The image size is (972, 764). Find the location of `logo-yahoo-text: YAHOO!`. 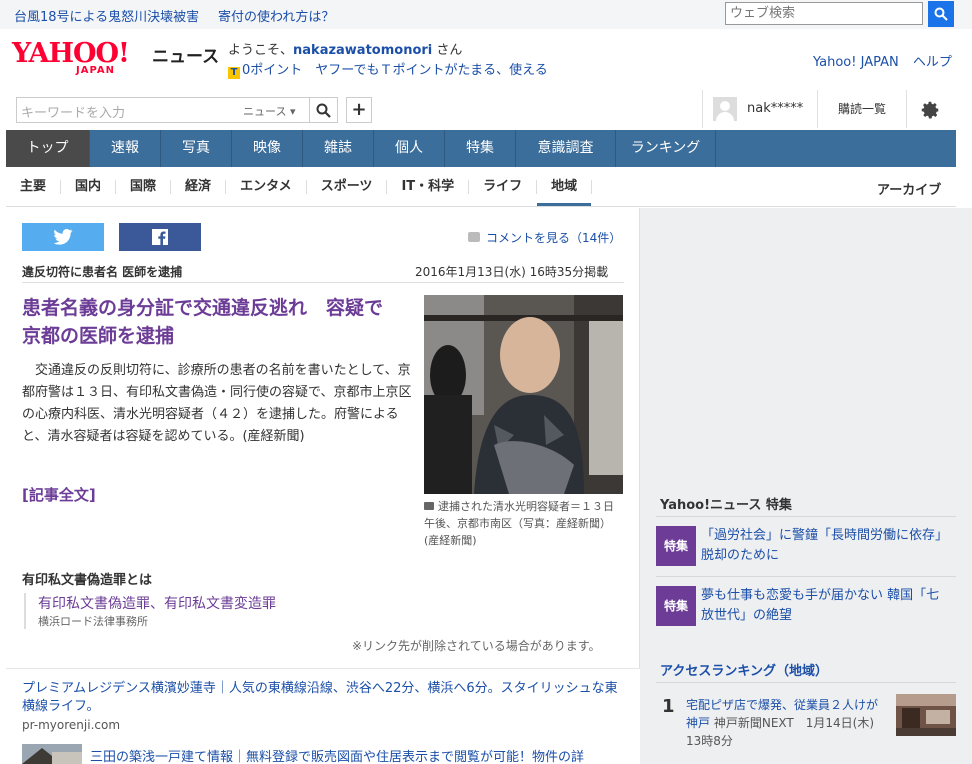

logo-yahoo-text: YAHOO! is located at coordinates (71, 53).